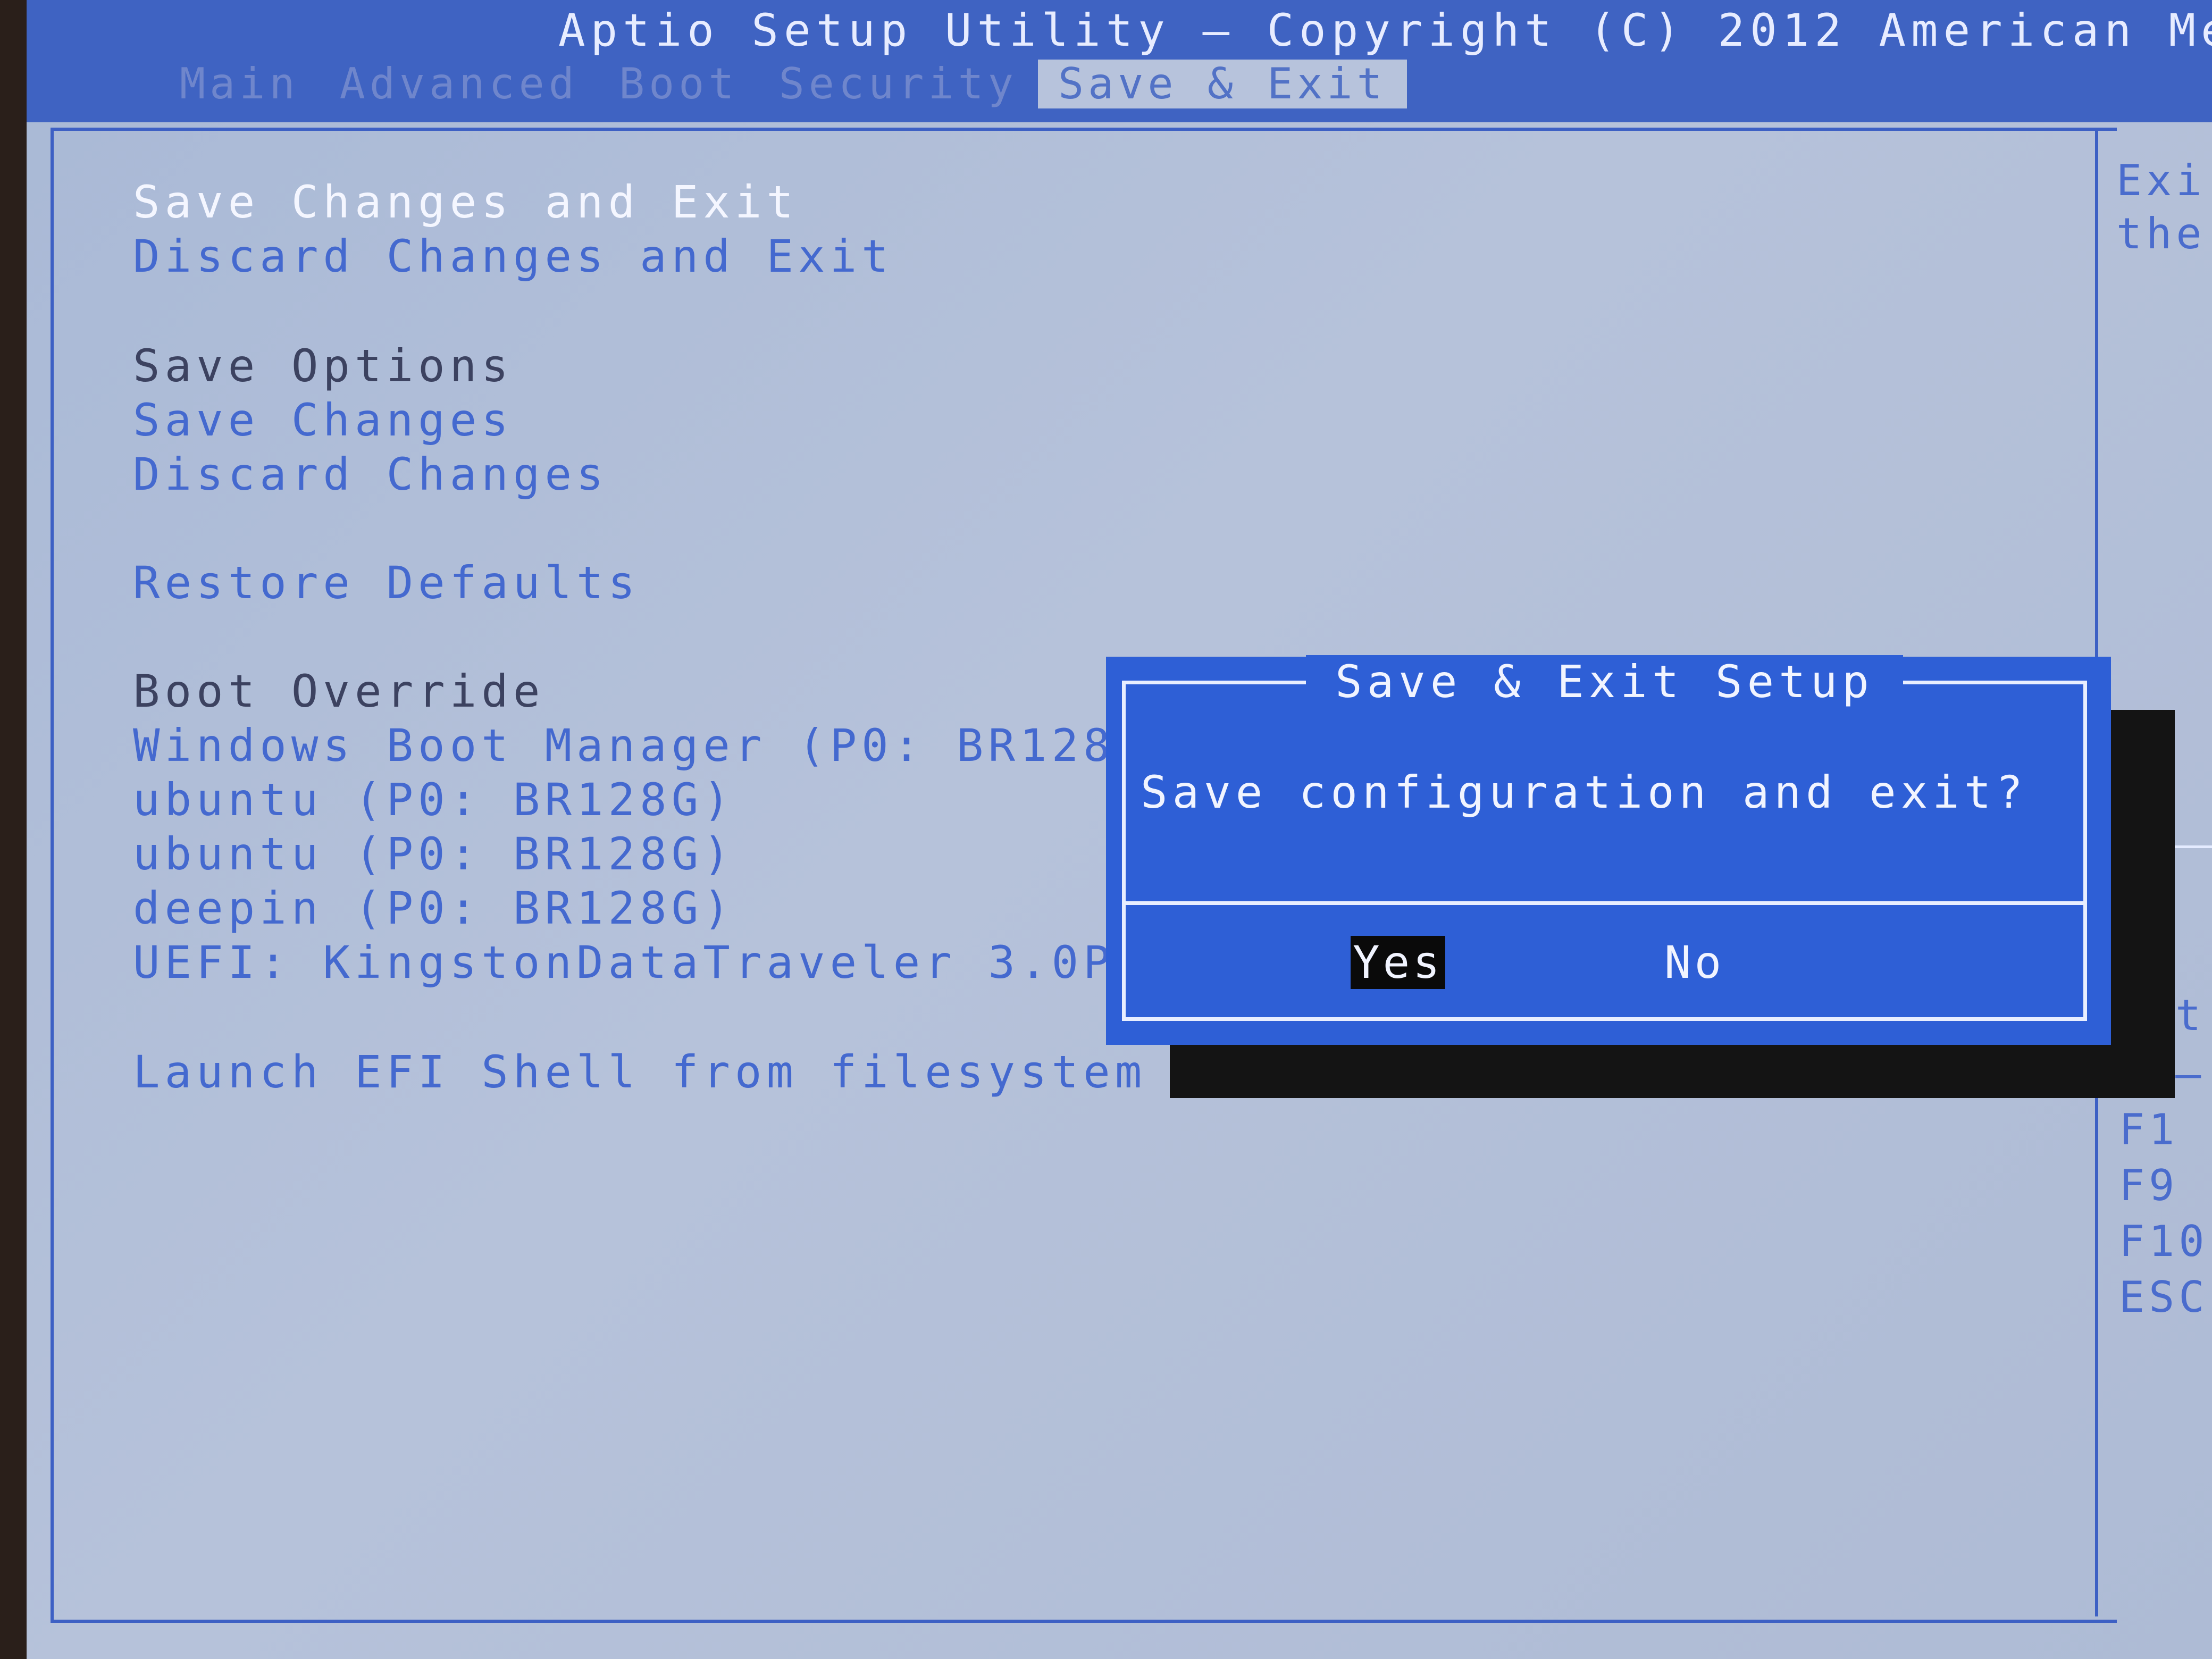 The height and width of the screenshot is (1659, 2212). I want to click on help-key-line: F1, so click(2149, 1129).